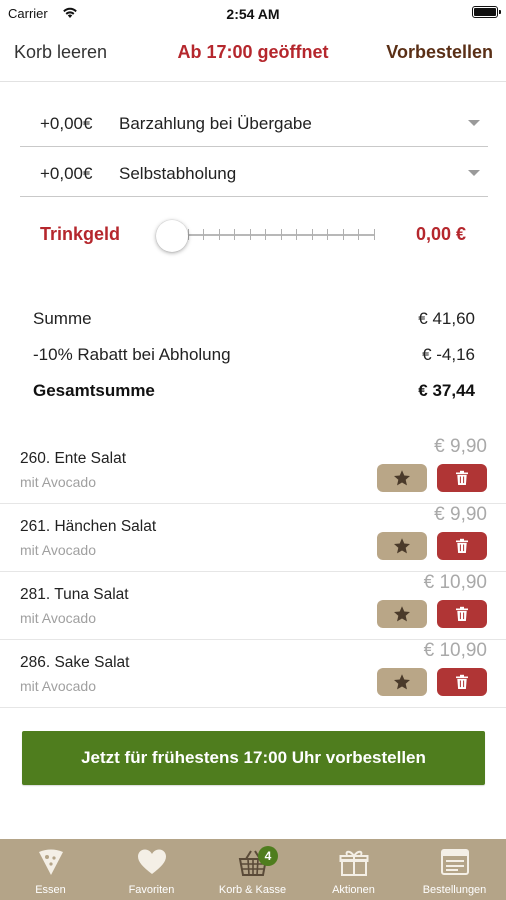 The width and height of the screenshot is (506, 900). Describe the element at coordinates (50, 862) in the screenshot. I see `pizza-slice-icon` at that location.